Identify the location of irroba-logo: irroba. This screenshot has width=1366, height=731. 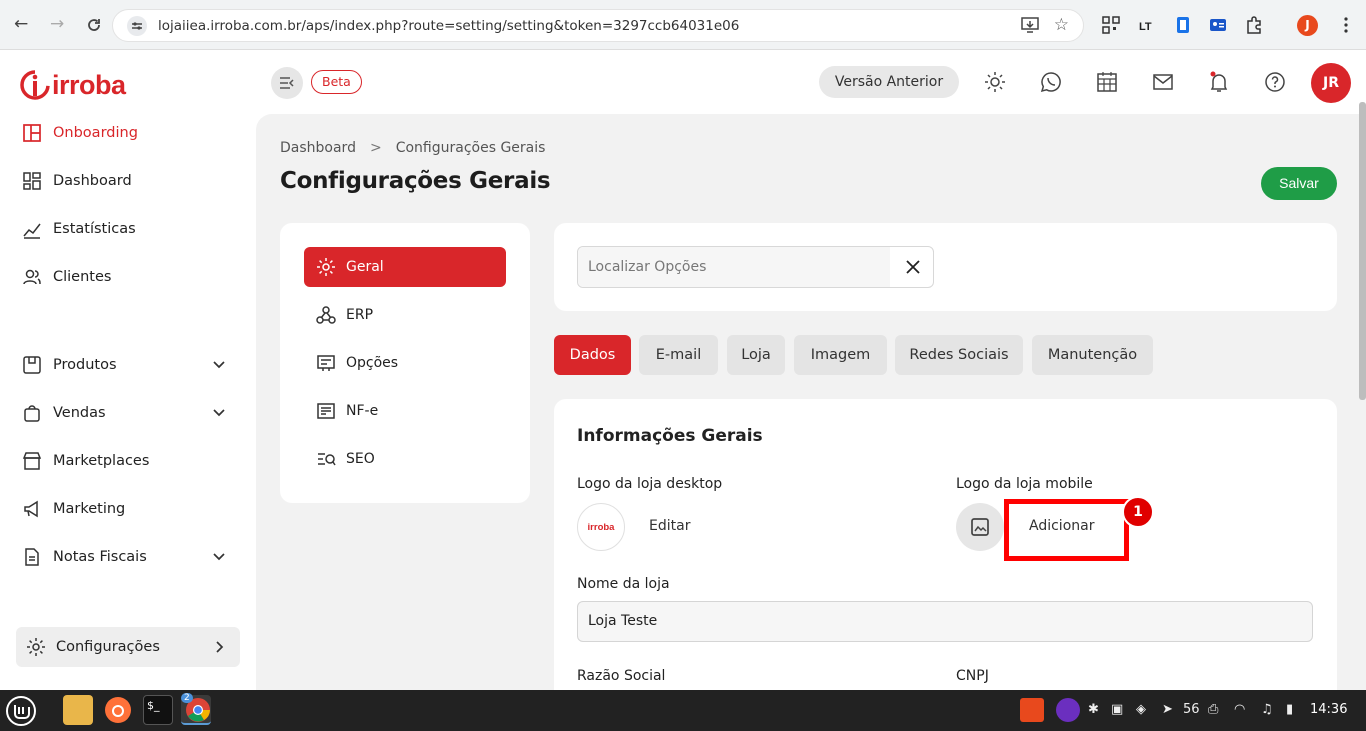
(73, 85).